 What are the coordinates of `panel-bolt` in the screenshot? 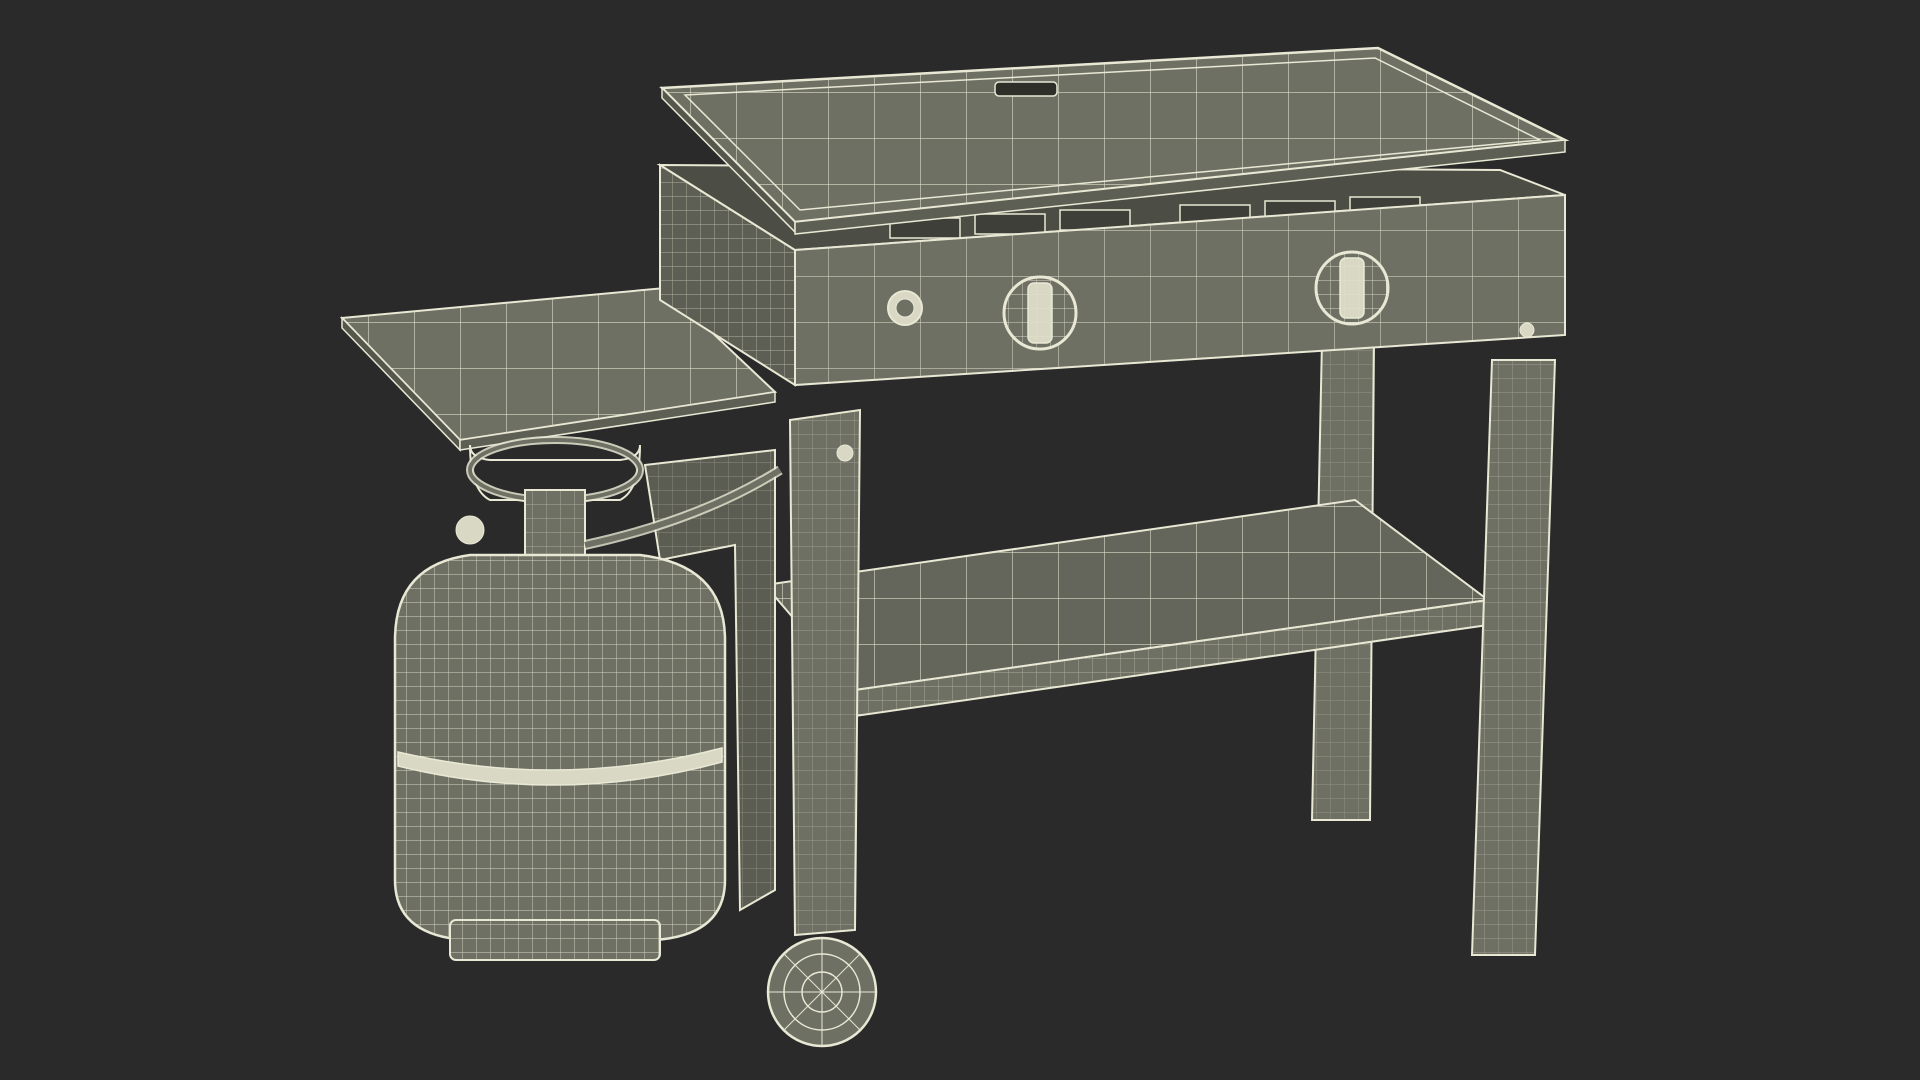 It's located at (1527, 330).